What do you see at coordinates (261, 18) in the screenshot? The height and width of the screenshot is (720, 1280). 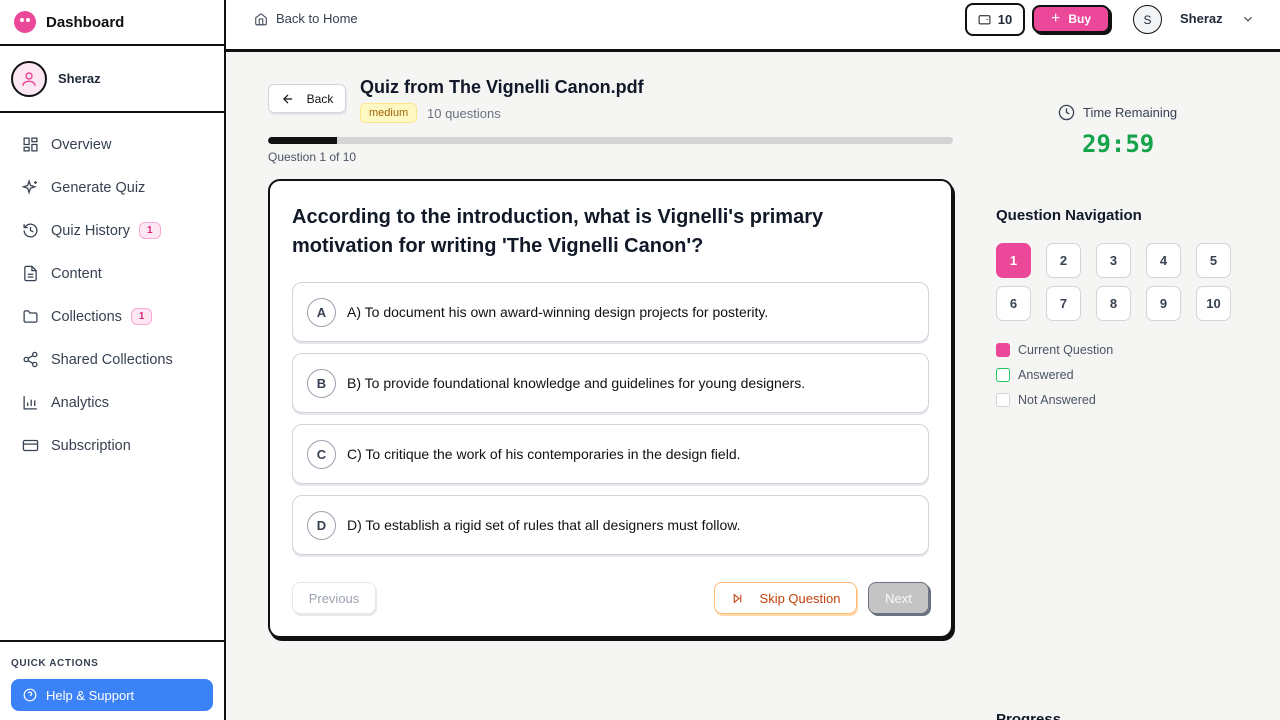 I see `home-icon` at bounding box center [261, 18].